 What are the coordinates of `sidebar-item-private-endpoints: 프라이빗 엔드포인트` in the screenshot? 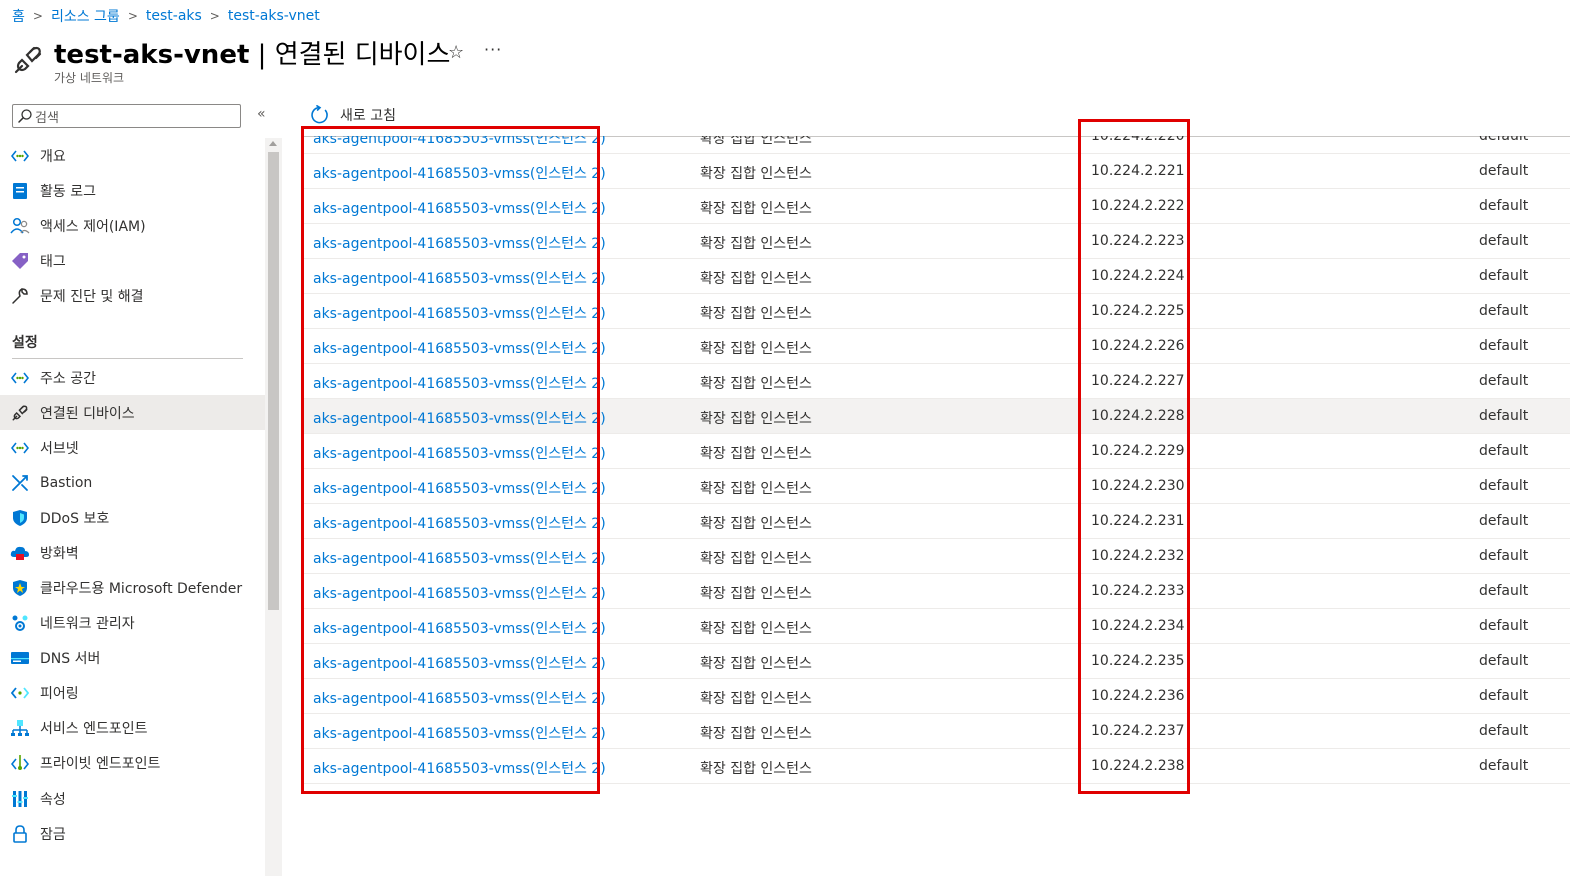 It's located at (132, 762).